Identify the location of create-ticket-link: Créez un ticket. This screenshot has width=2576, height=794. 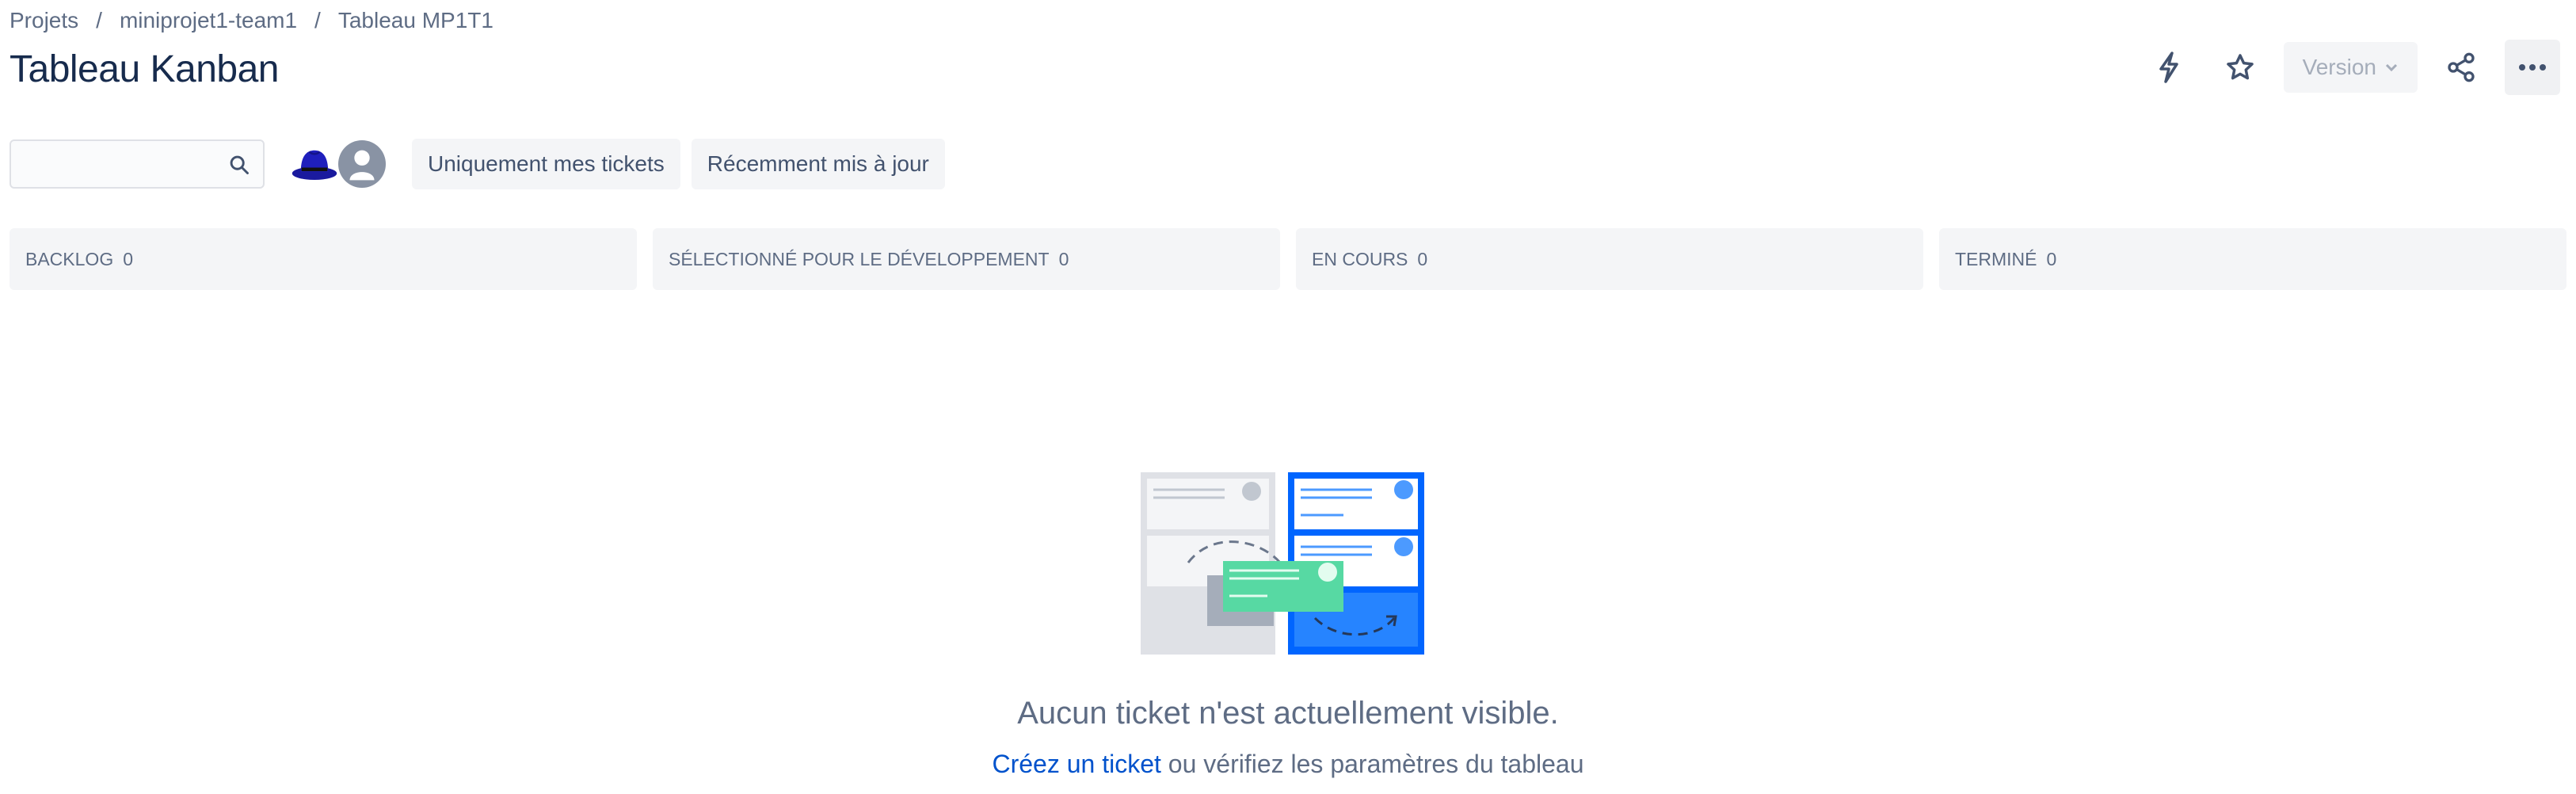
(1076, 764).